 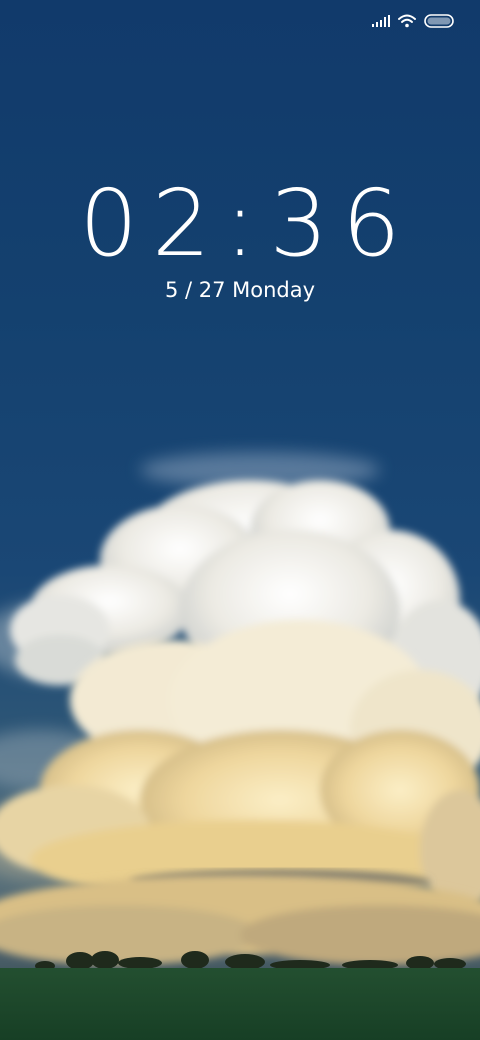 I want to click on wifi-icon, so click(x=407, y=21).